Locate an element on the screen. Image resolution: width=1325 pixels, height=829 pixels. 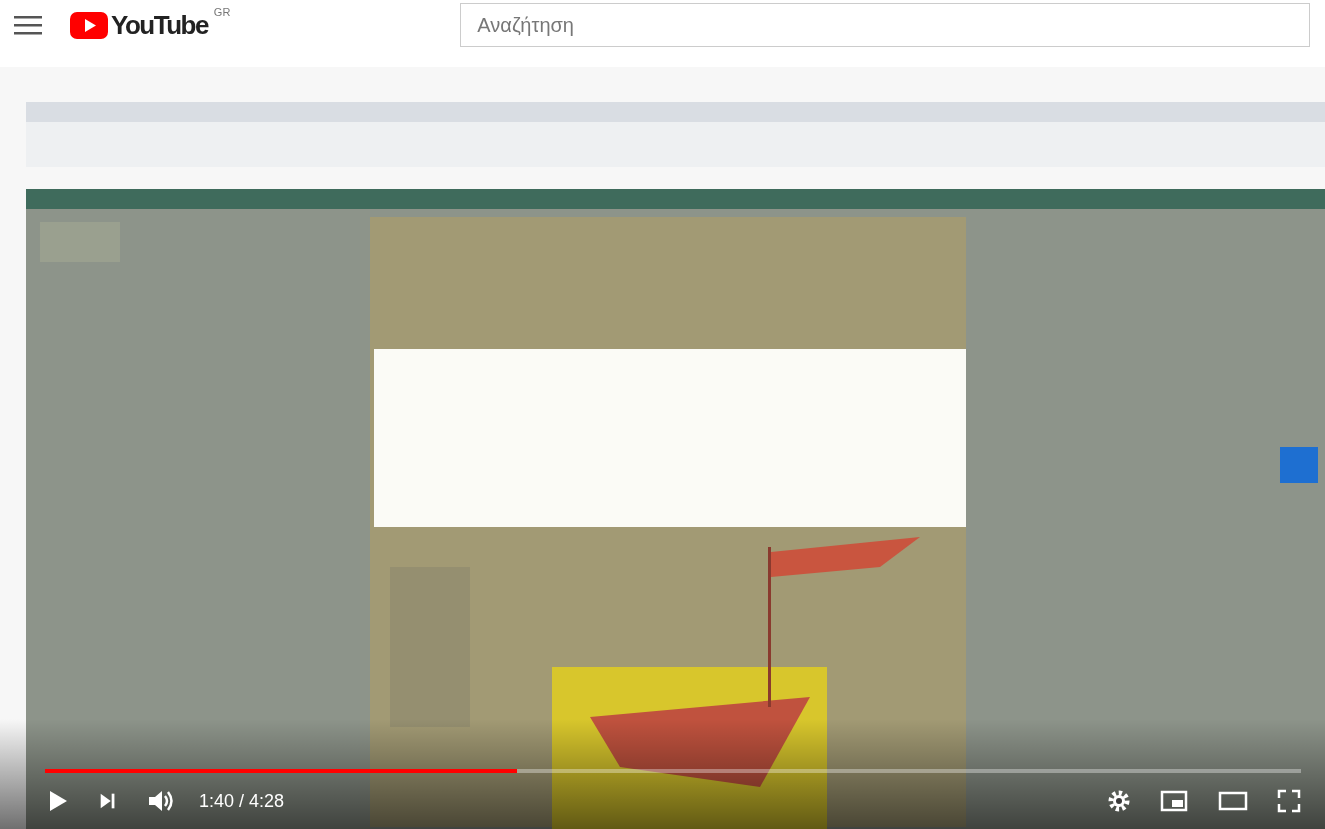
logo-text: YouTube is located at coordinates (159, 25).